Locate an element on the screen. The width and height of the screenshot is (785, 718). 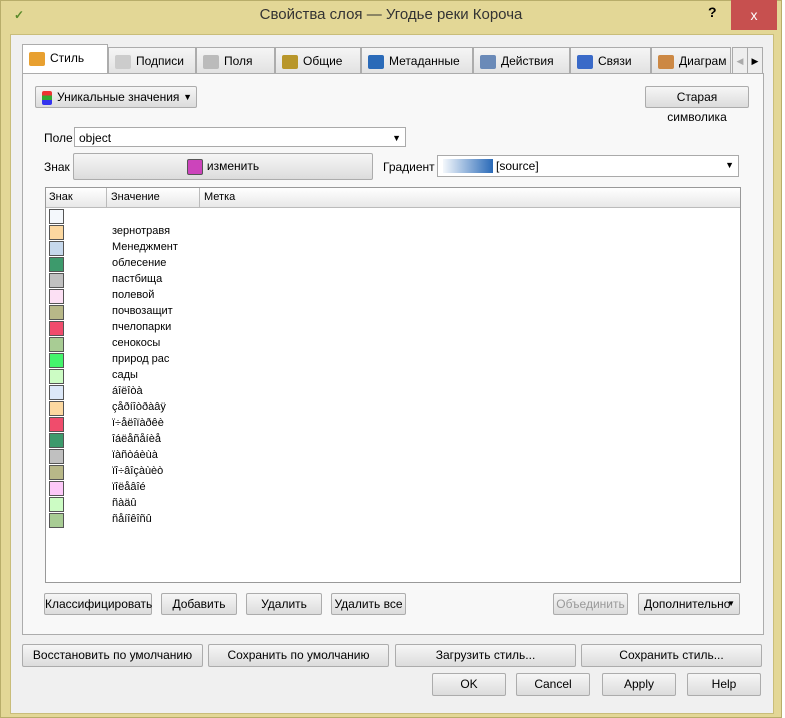
row-value: полевой is located at coordinates (133, 295).